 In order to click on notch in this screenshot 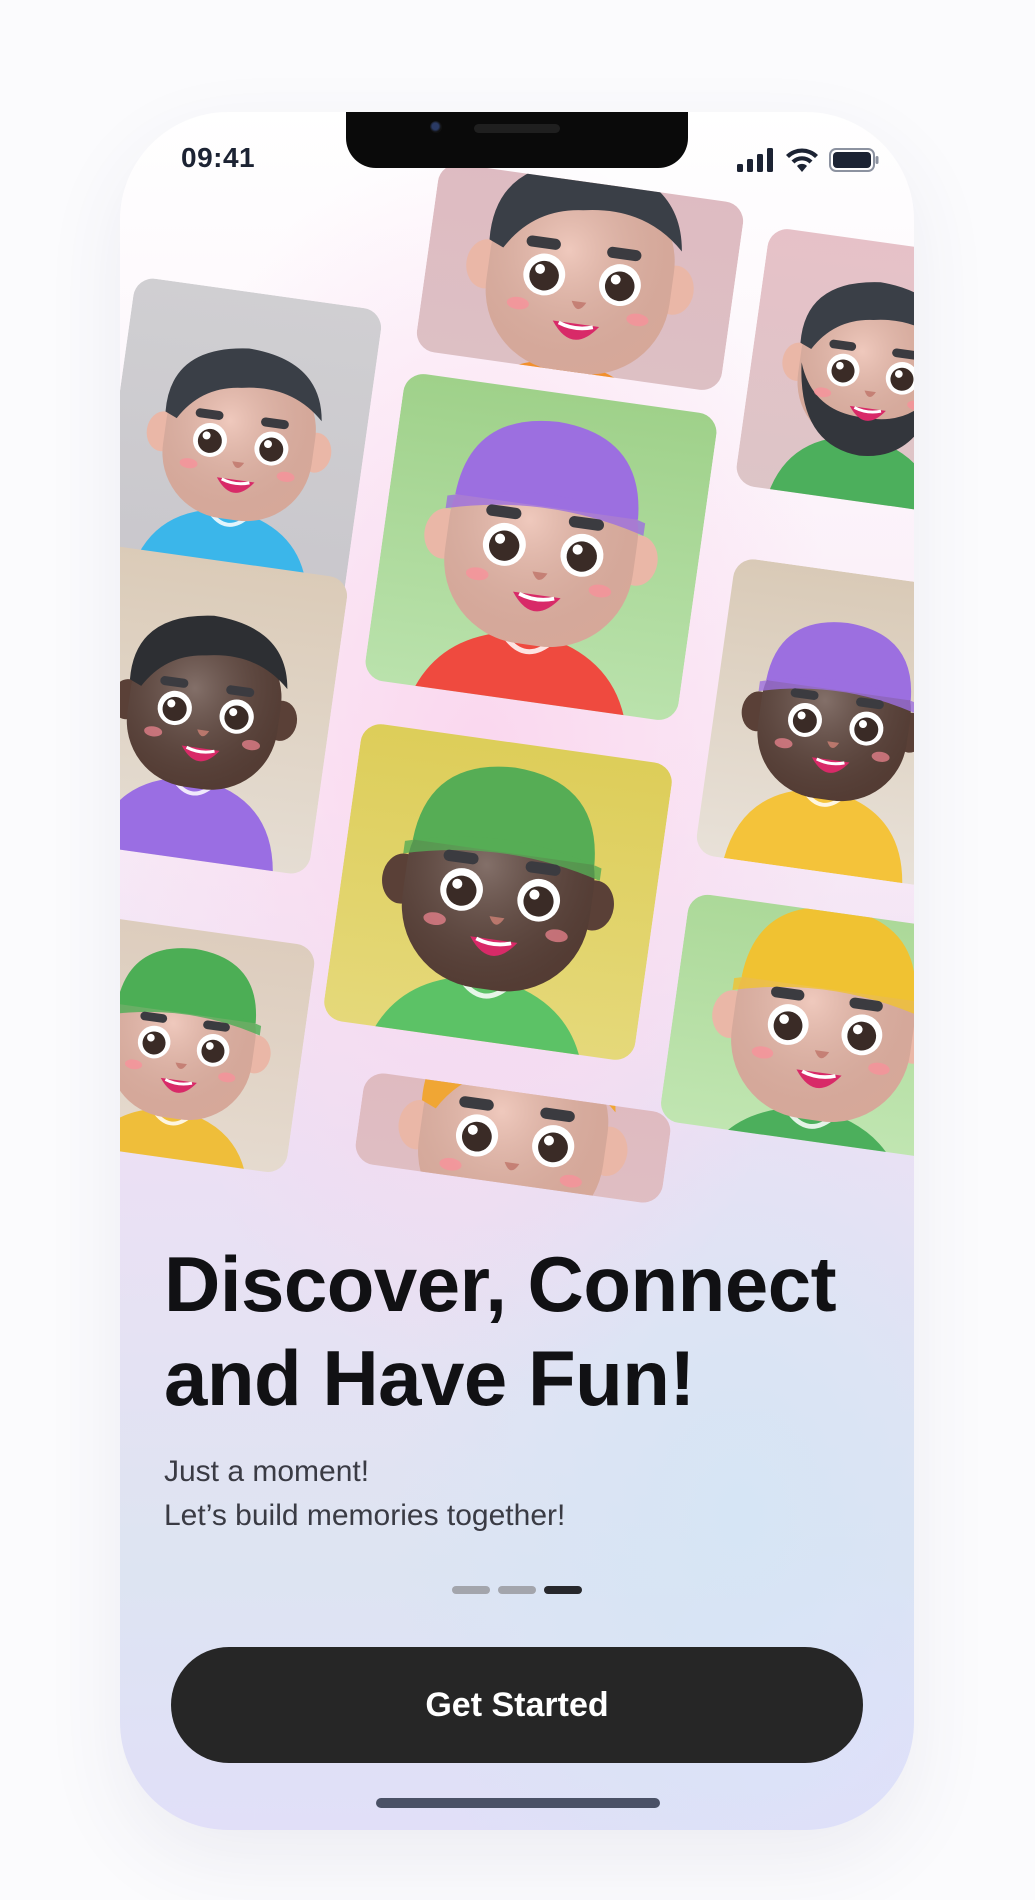, I will do `click(517, 140)`.